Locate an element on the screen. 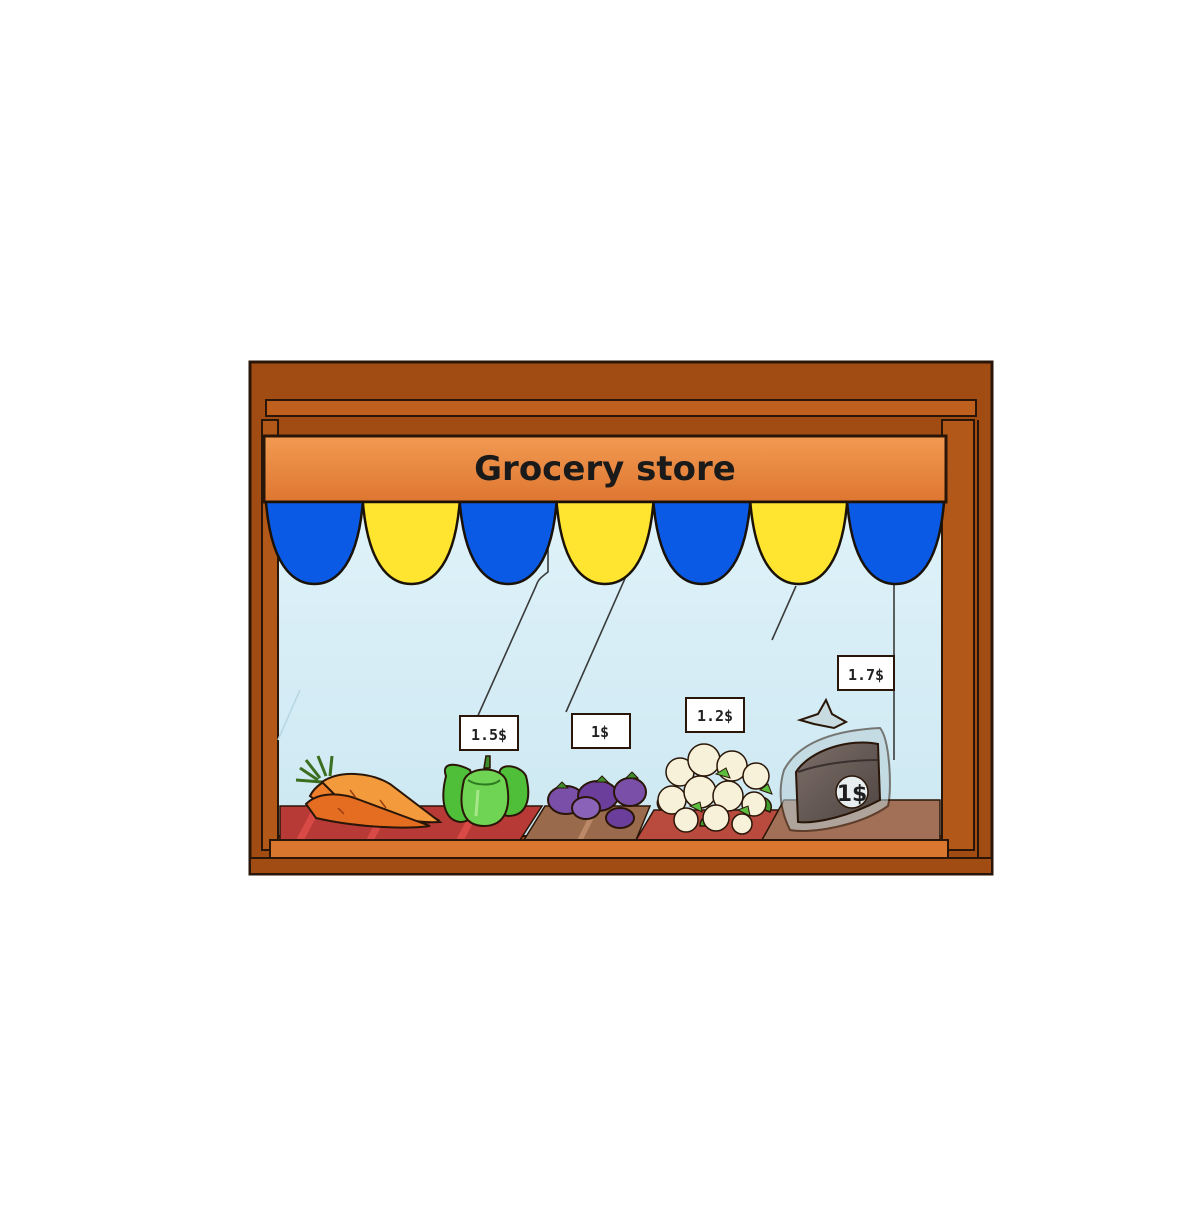 The width and height of the screenshot is (1200, 1205). price-eggplants: 1$ is located at coordinates (600, 732).